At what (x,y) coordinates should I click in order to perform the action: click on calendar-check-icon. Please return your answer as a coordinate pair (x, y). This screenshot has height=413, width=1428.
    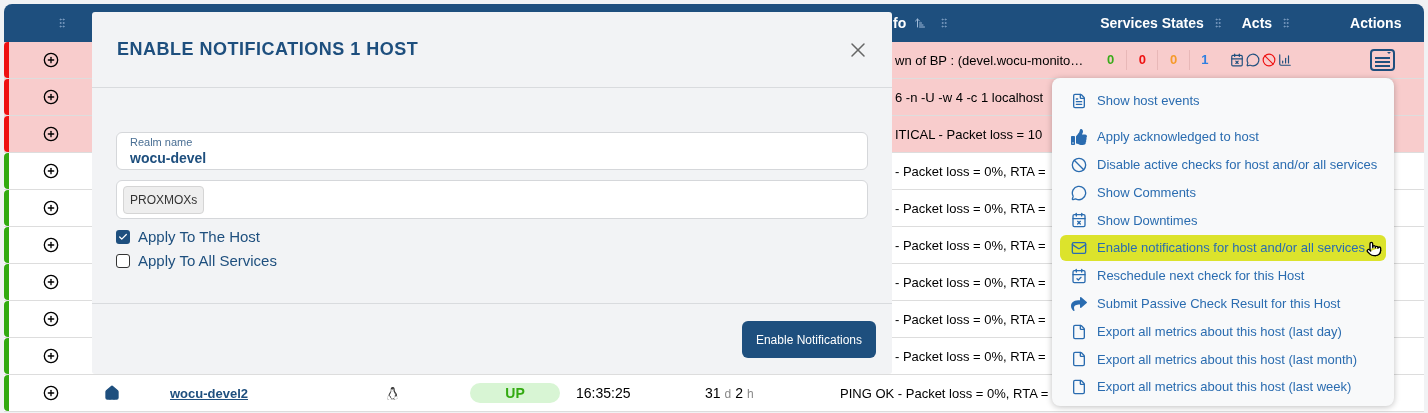
    Looking at the image, I should click on (1079, 276).